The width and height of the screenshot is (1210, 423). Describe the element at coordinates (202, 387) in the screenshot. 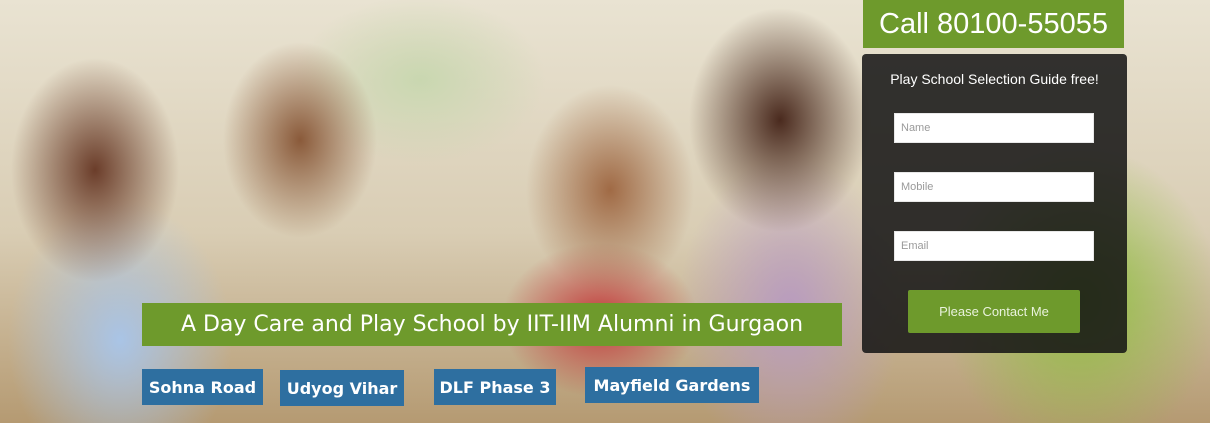

I see `location-sohna-road: Sohna Road` at that location.